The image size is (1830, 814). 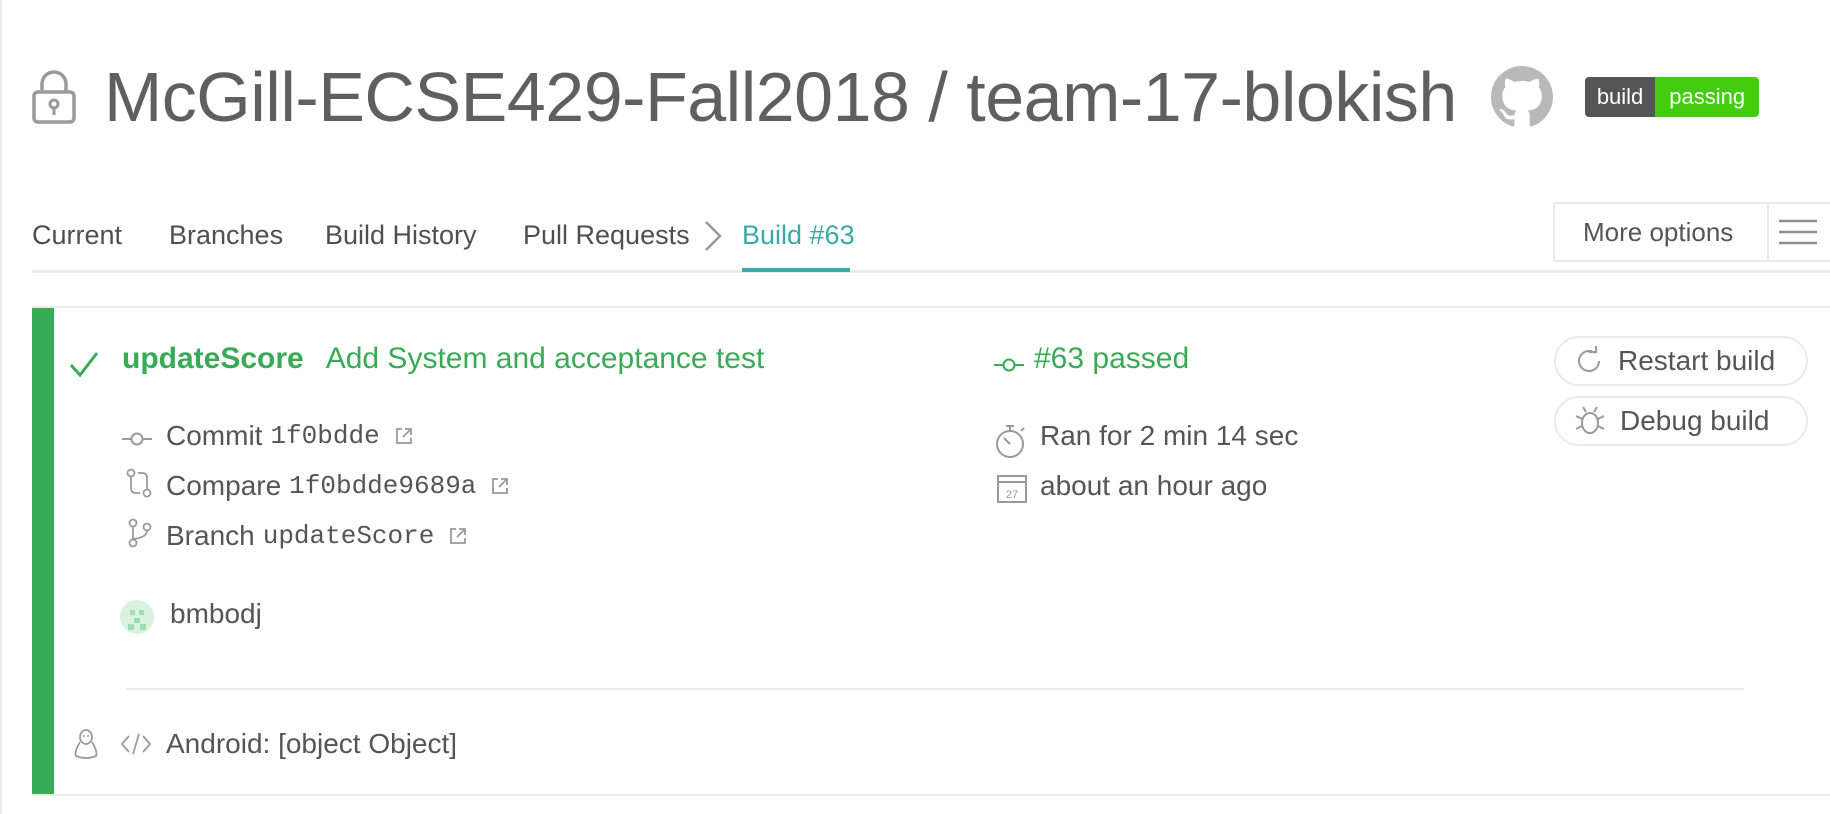 I want to click on branch-label: Branch, so click(x=210, y=535).